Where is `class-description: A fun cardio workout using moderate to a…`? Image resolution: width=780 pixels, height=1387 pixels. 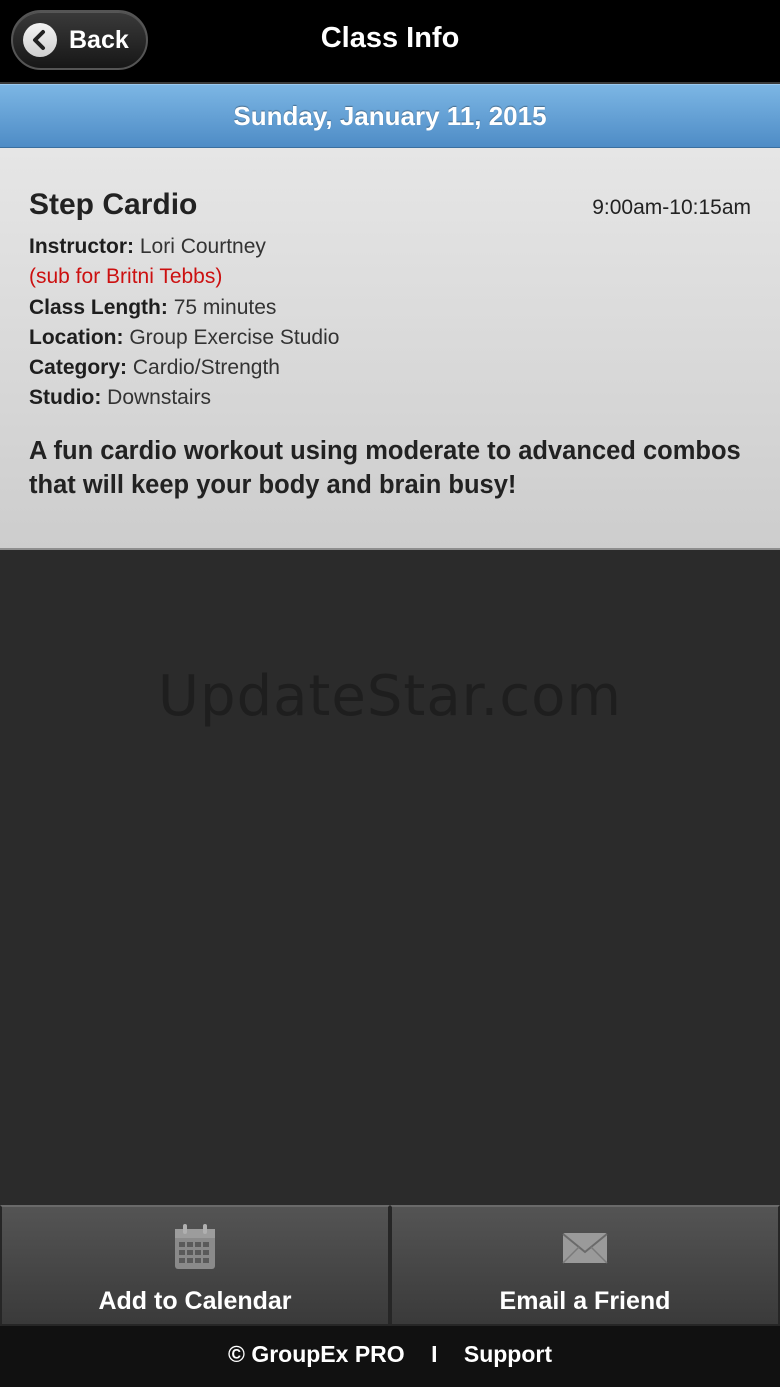 class-description: A fun cardio workout using moderate to a… is located at coordinates (385, 468).